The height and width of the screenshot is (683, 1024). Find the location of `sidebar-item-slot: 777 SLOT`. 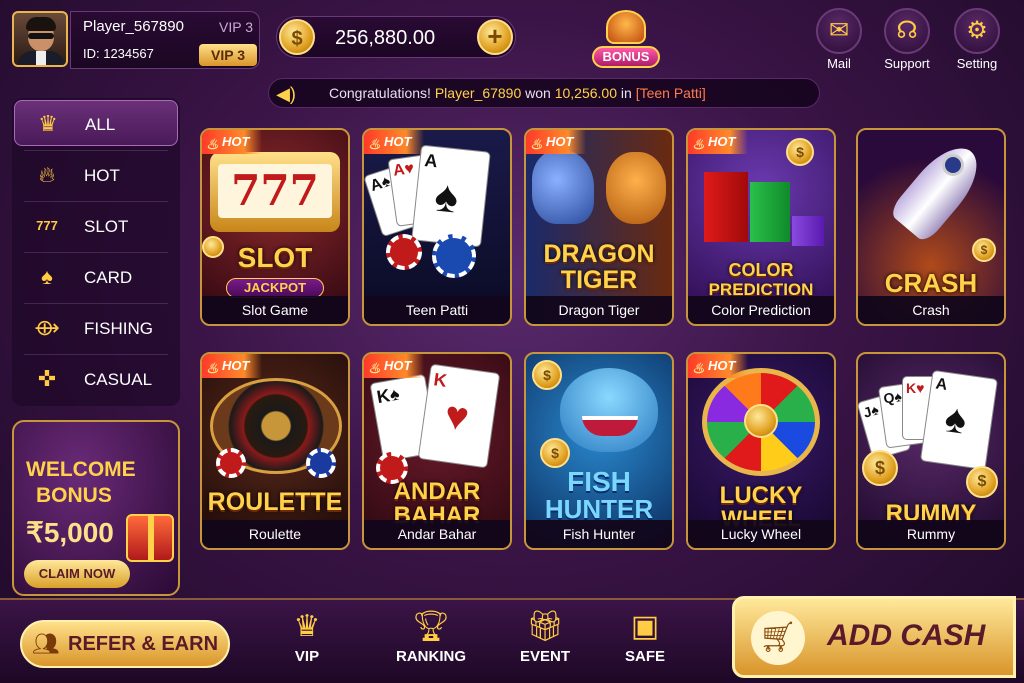

sidebar-item-slot: 777 SLOT is located at coordinates (96, 226).